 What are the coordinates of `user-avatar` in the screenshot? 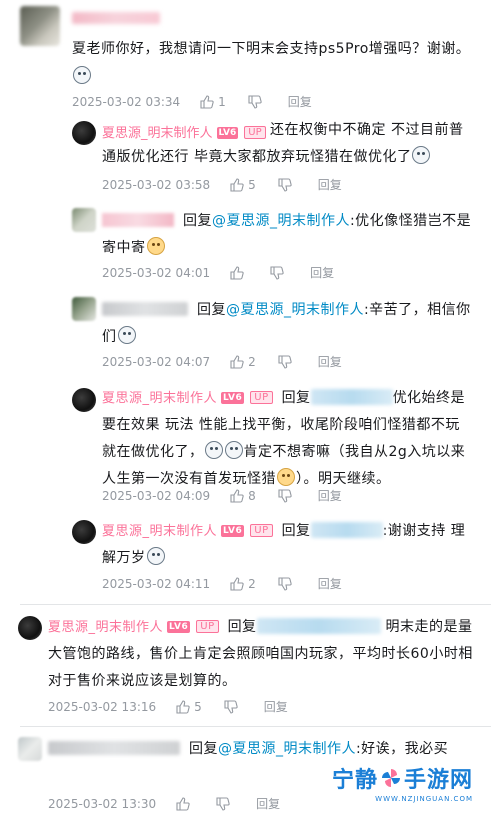 It's located at (40, 26).